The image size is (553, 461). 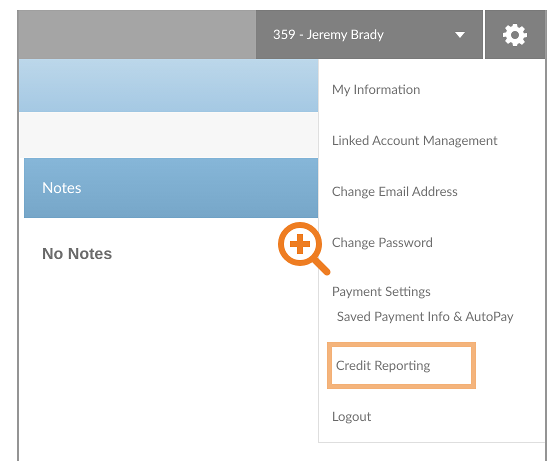 What do you see at coordinates (460, 35) in the screenshot?
I see `caret-icon` at bounding box center [460, 35].